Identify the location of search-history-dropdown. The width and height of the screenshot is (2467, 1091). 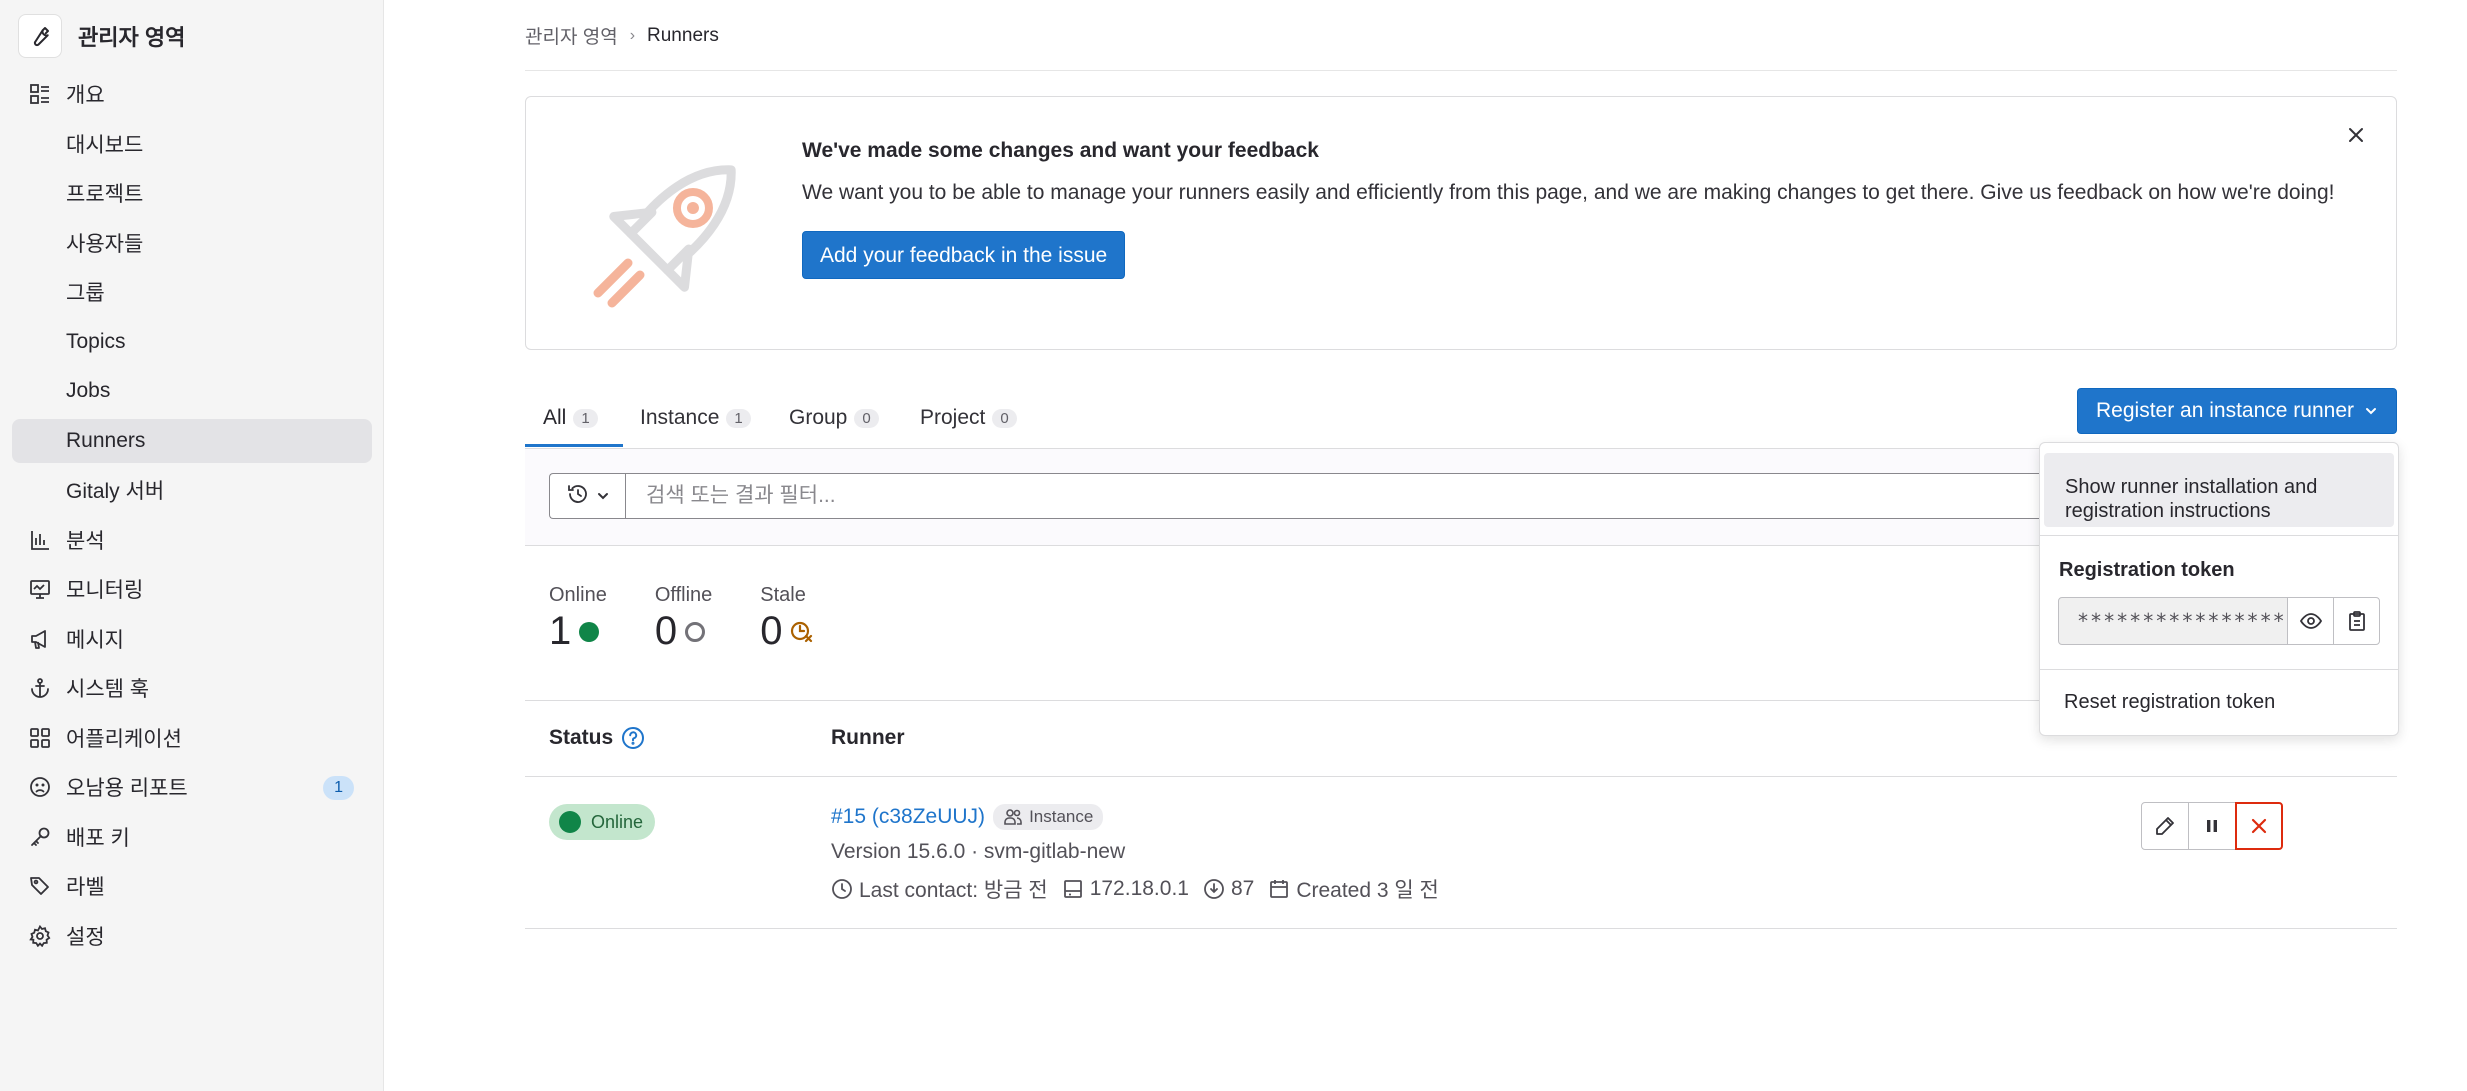
(587, 496).